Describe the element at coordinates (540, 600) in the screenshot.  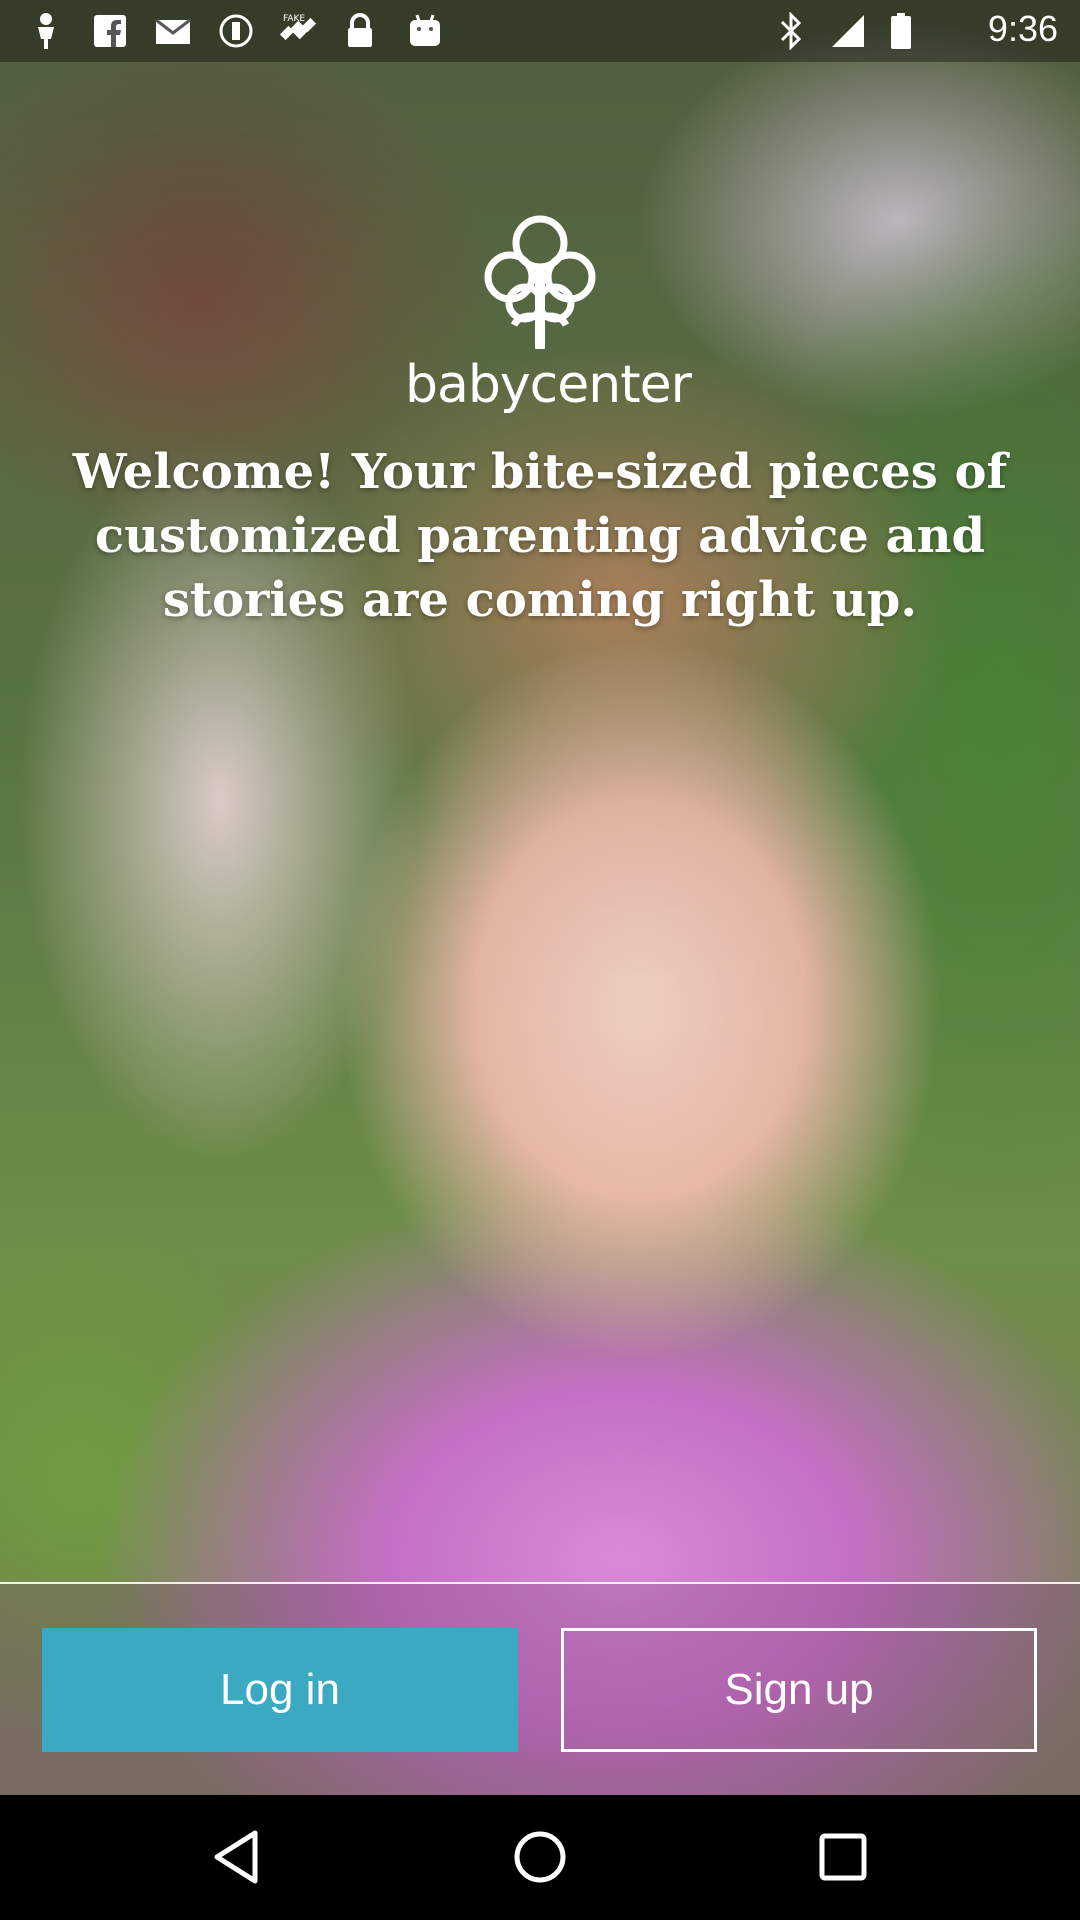
I see `welcome-line: stories are coming right up.` at that location.